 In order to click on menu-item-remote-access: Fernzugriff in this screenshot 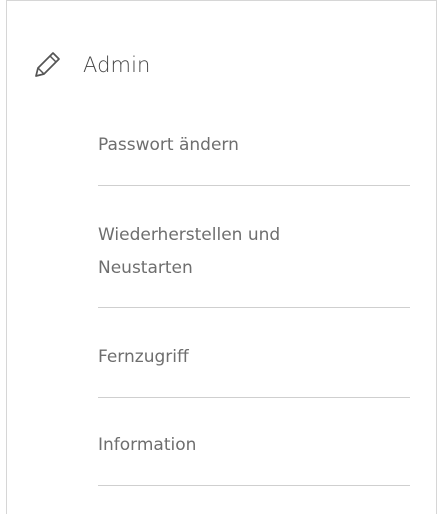, I will do `click(254, 371)`.